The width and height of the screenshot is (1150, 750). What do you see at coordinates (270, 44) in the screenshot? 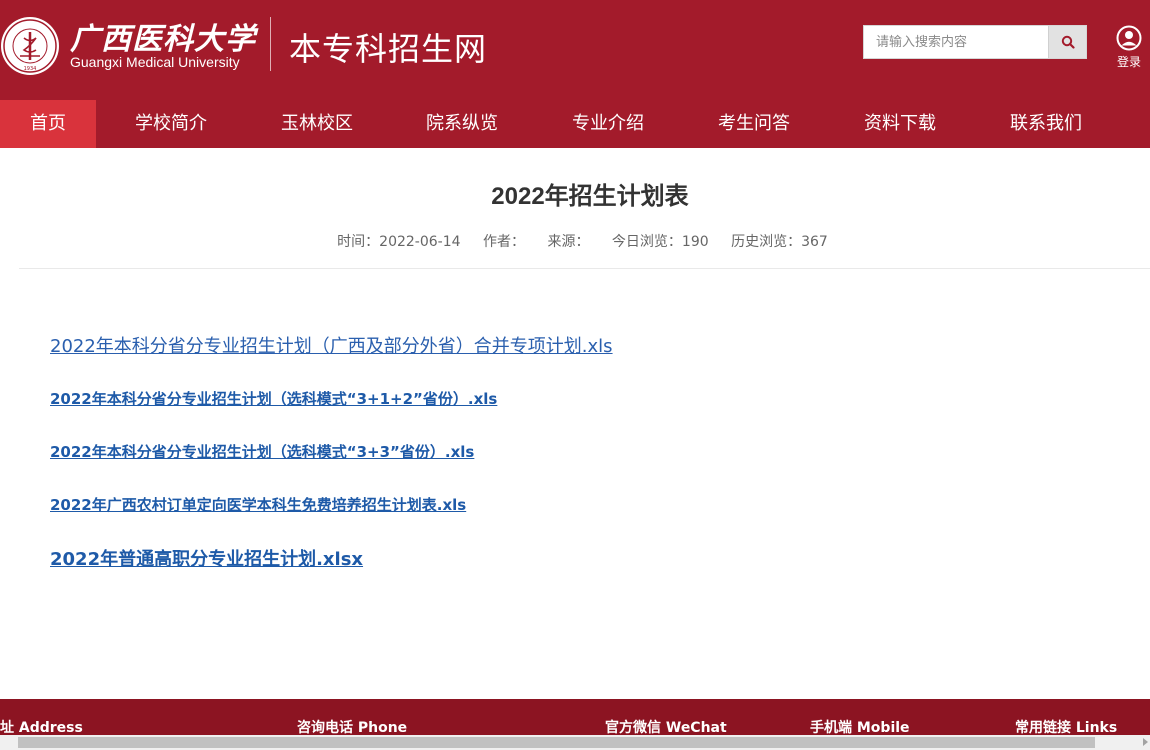
I see `logo-divider` at bounding box center [270, 44].